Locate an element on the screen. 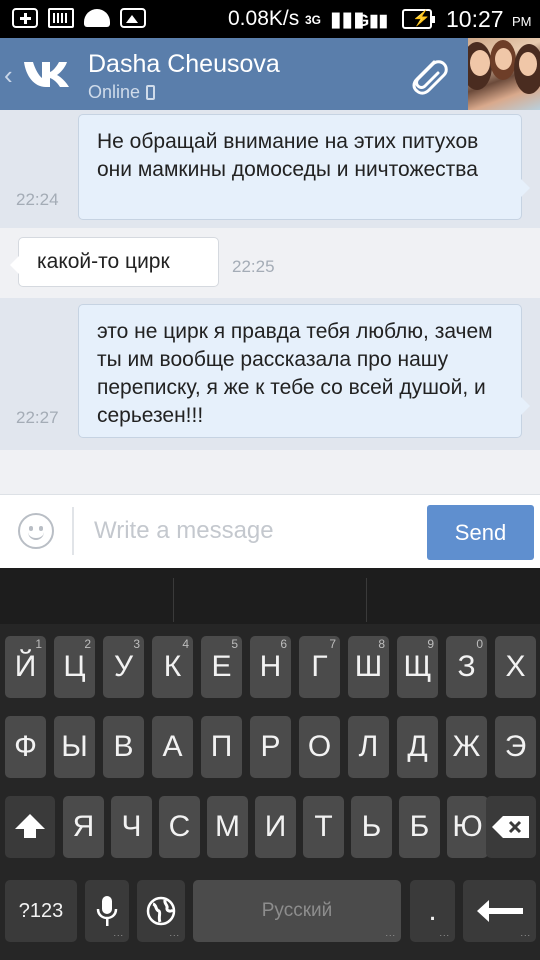 This screenshot has height=960, width=540. notification-icons is located at coordinates (79, 18).